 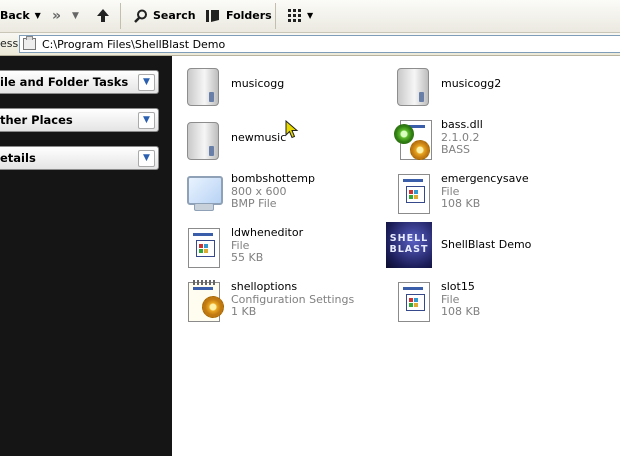 I want to click on shellblast-logo: SHELL BLAST, so click(x=409, y=245).